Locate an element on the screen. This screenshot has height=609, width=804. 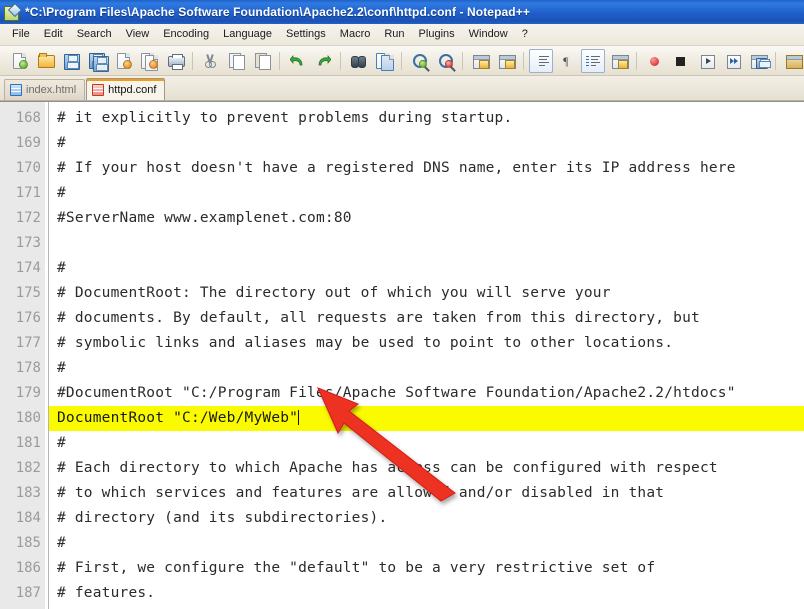
line-number: 175 is located at coordinates (28, 293).